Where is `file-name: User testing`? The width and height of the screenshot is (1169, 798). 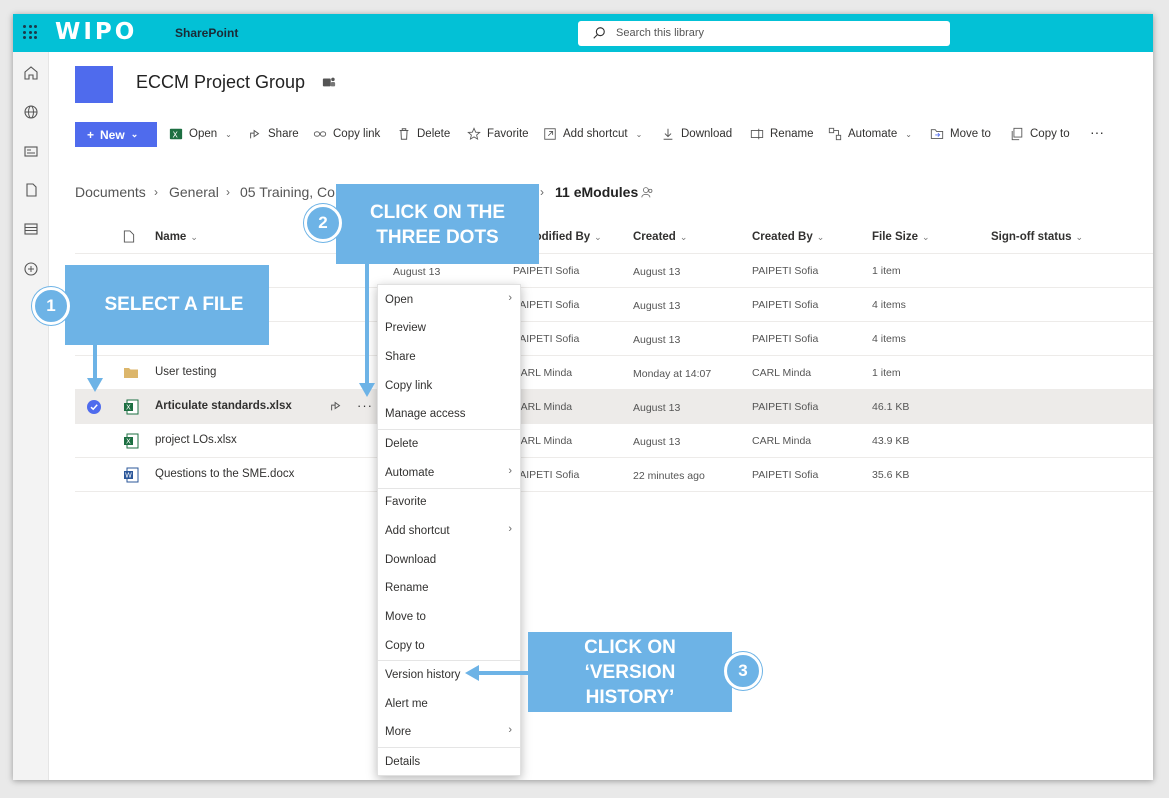
file-name: User testing is located at coordinates (185, 372).